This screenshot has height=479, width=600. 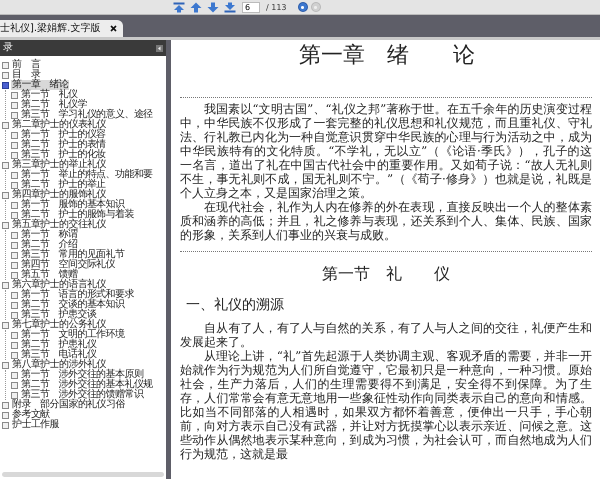 I want to click on sidebar-item: 第二章护士的仪表礼仪, so click(x=59, y=125).